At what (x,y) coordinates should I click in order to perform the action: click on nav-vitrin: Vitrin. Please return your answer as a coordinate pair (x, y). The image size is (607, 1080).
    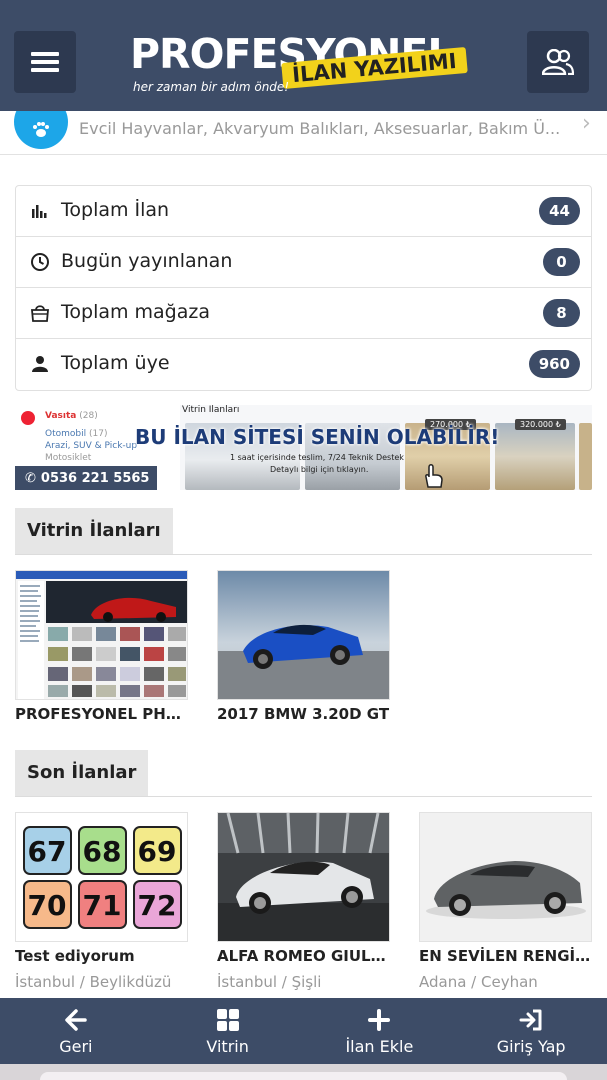
    Looking at the image, I should click on (228, 1031).